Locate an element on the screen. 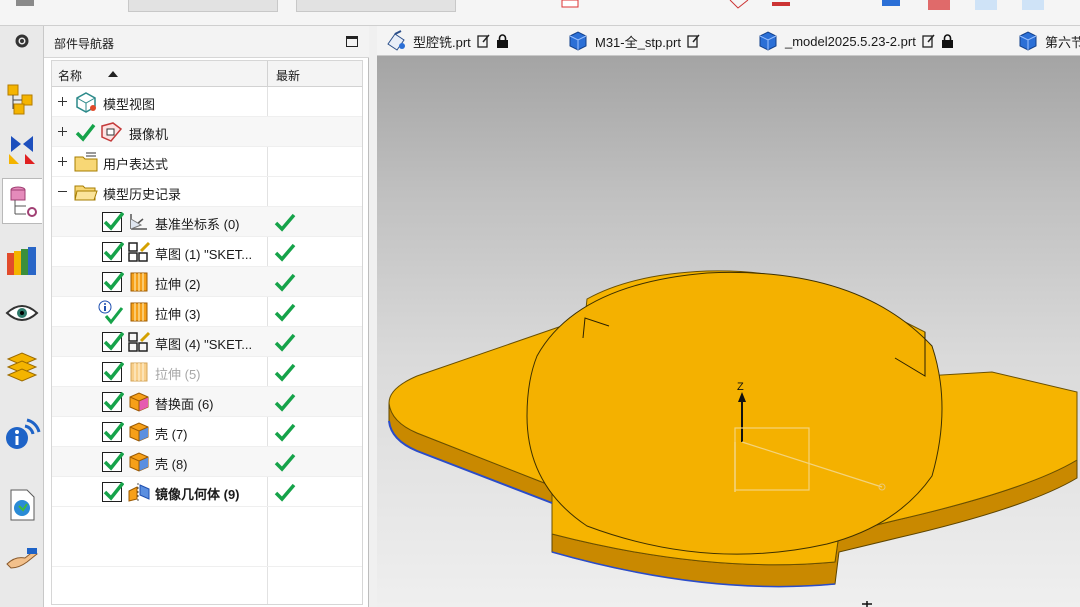  maximize-icon is located at coordinates (352, 41).